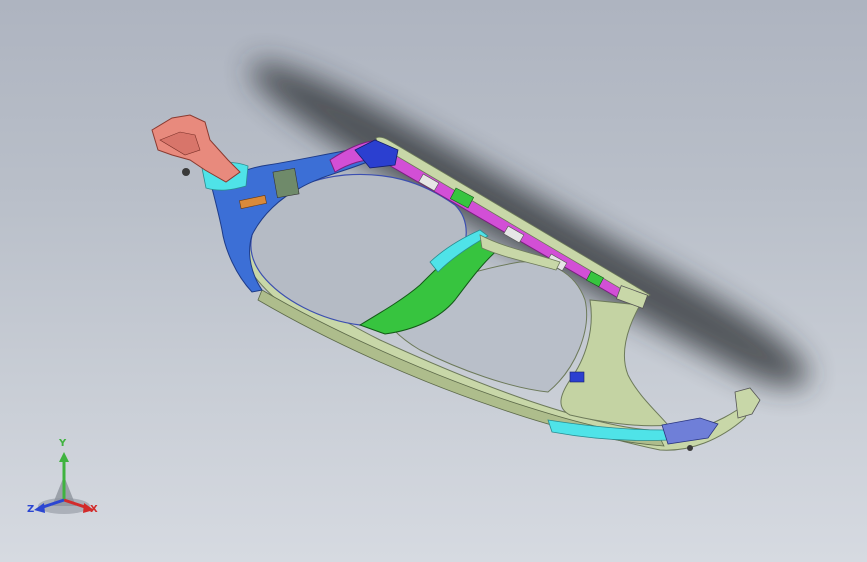  What do you see at coordinates (94, 509) in the screenshot?
I see `triad-x-label: X` at bounding box center [94, 509].